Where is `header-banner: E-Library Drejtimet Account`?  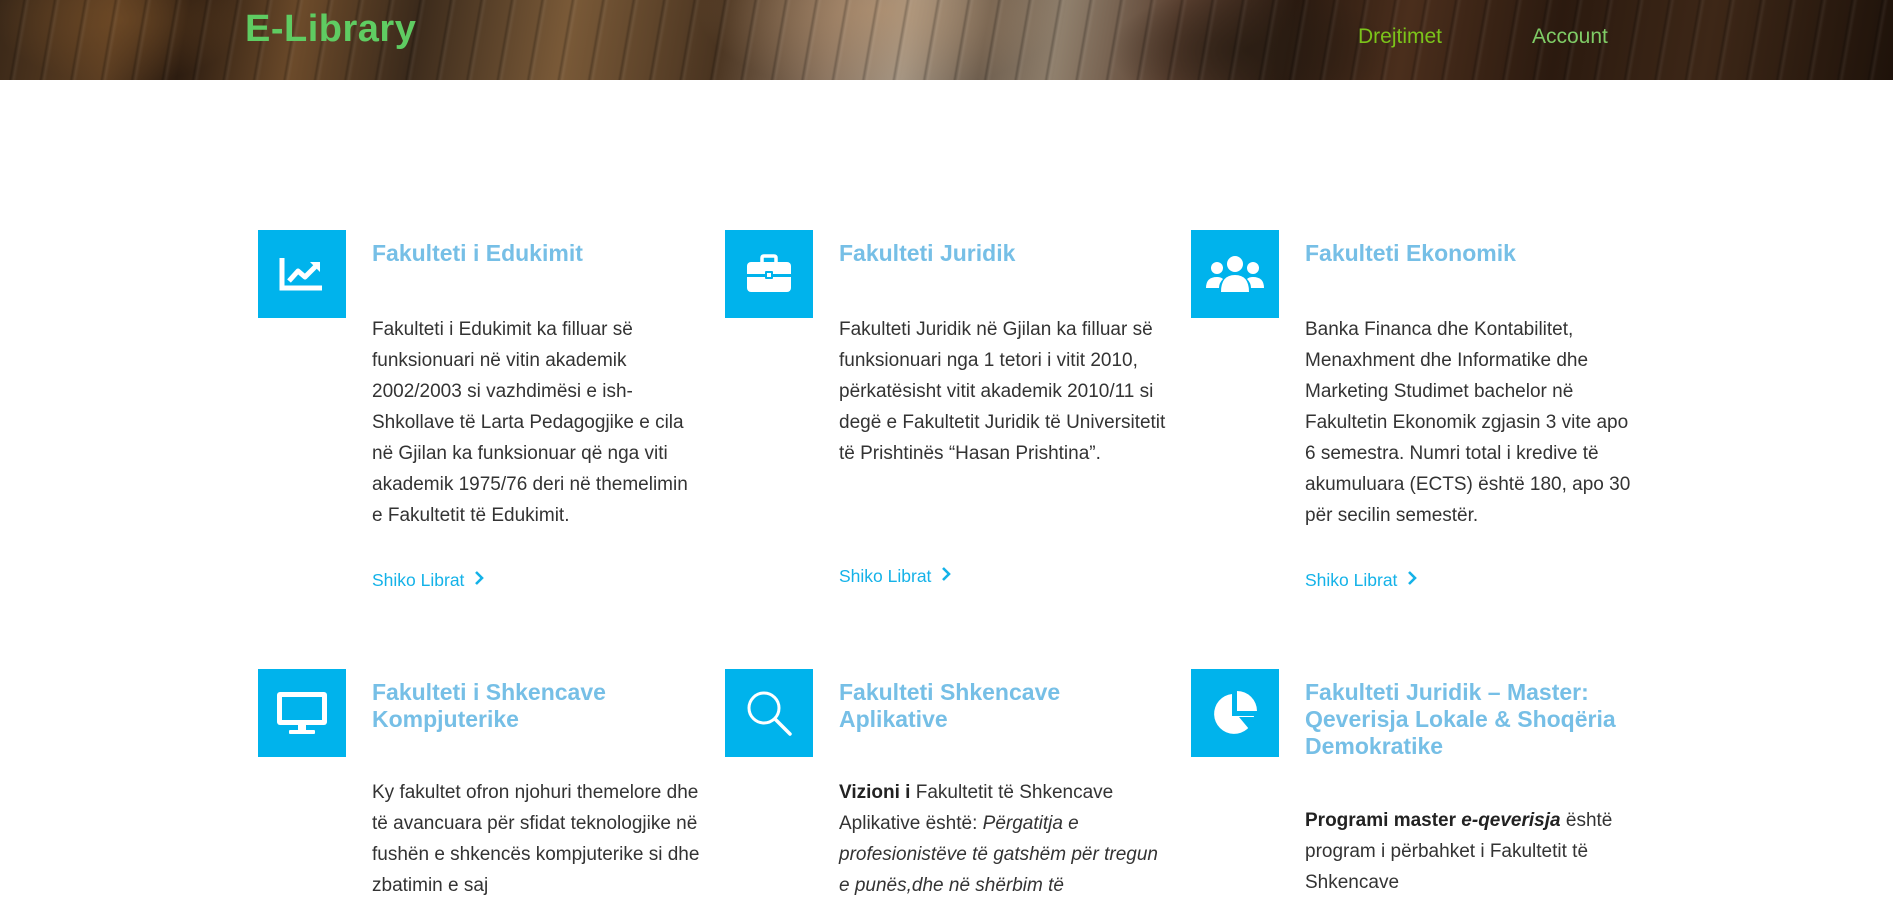 header-banner: E-Library Drejtimet Account is located at coordinates (946, 40).